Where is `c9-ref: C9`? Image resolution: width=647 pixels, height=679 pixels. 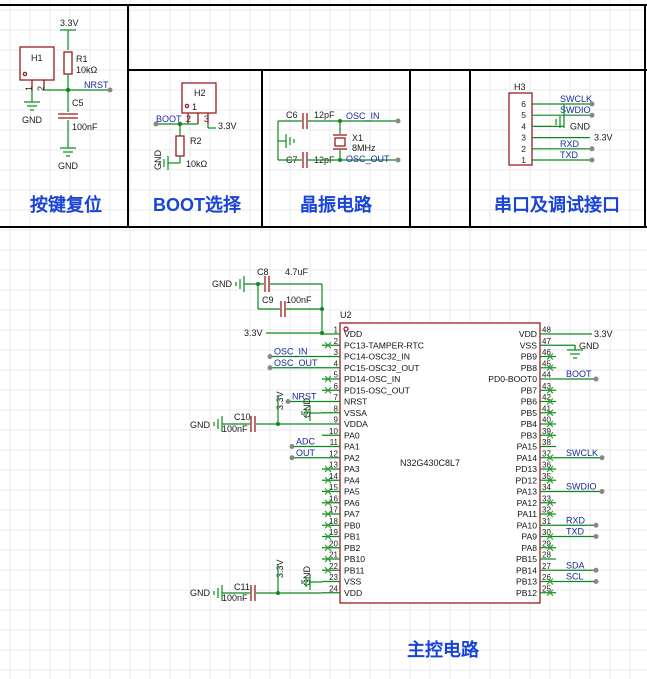
c9-ref: C9 is located at coordinates (268, 300).